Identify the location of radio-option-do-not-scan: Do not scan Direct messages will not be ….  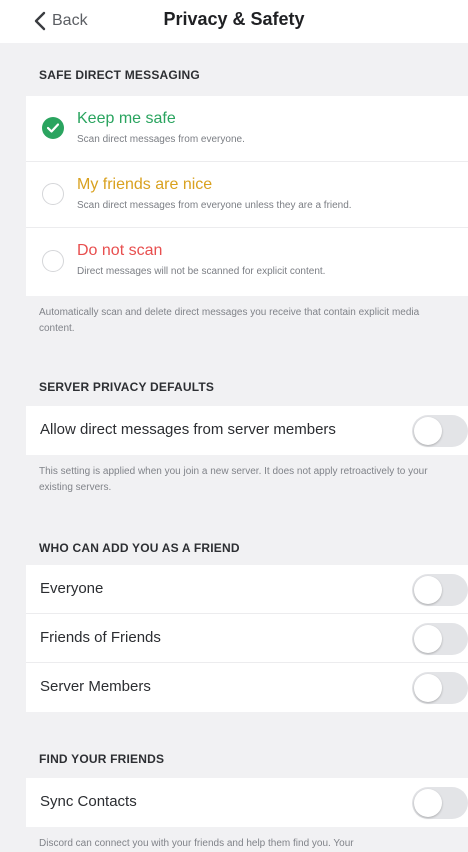
(247, 262).